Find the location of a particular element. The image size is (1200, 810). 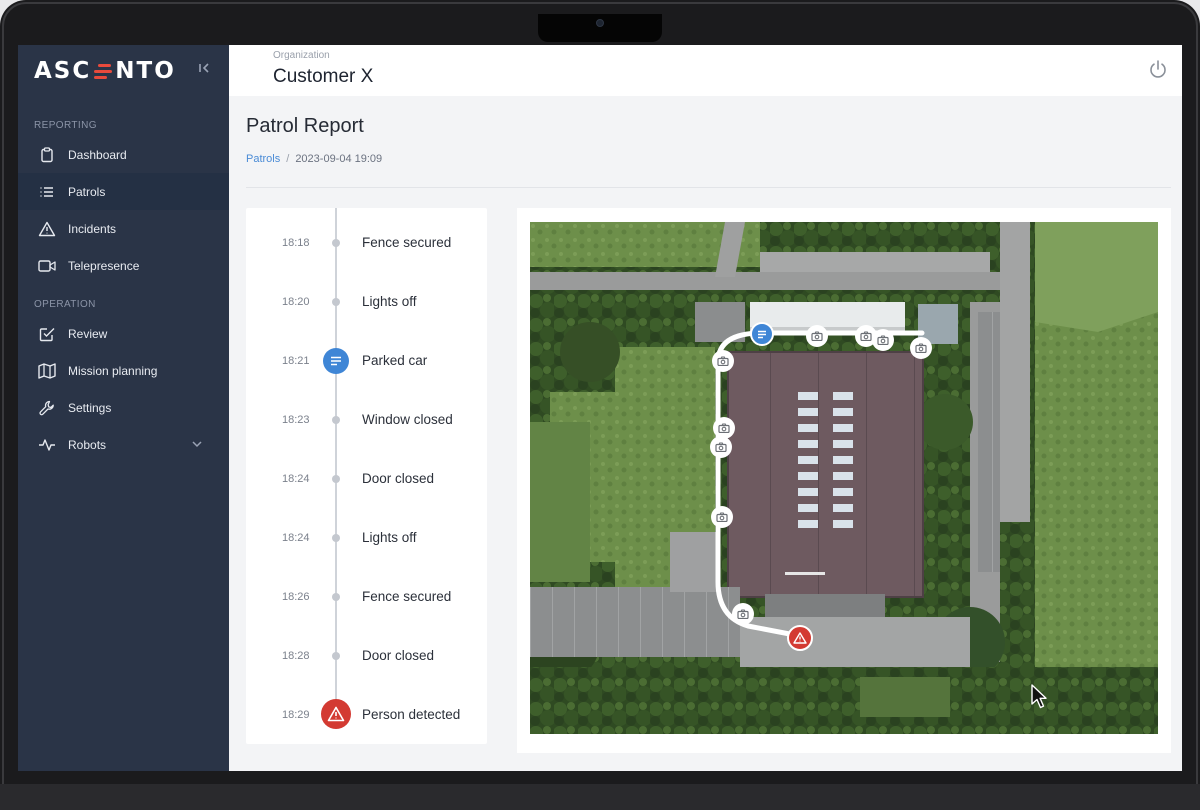

timeline-item: 18:18 Fence secured is located at coordinates (366, 243).